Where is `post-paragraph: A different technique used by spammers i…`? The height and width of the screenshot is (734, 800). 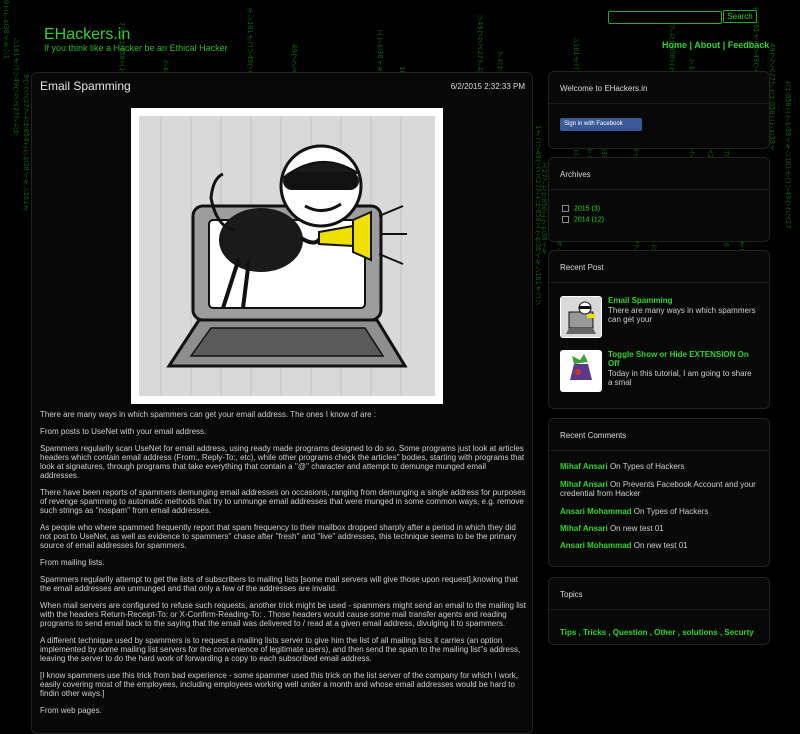 post-paragraph: A different technique used by spammers i… is located at coordinates (280, 649).